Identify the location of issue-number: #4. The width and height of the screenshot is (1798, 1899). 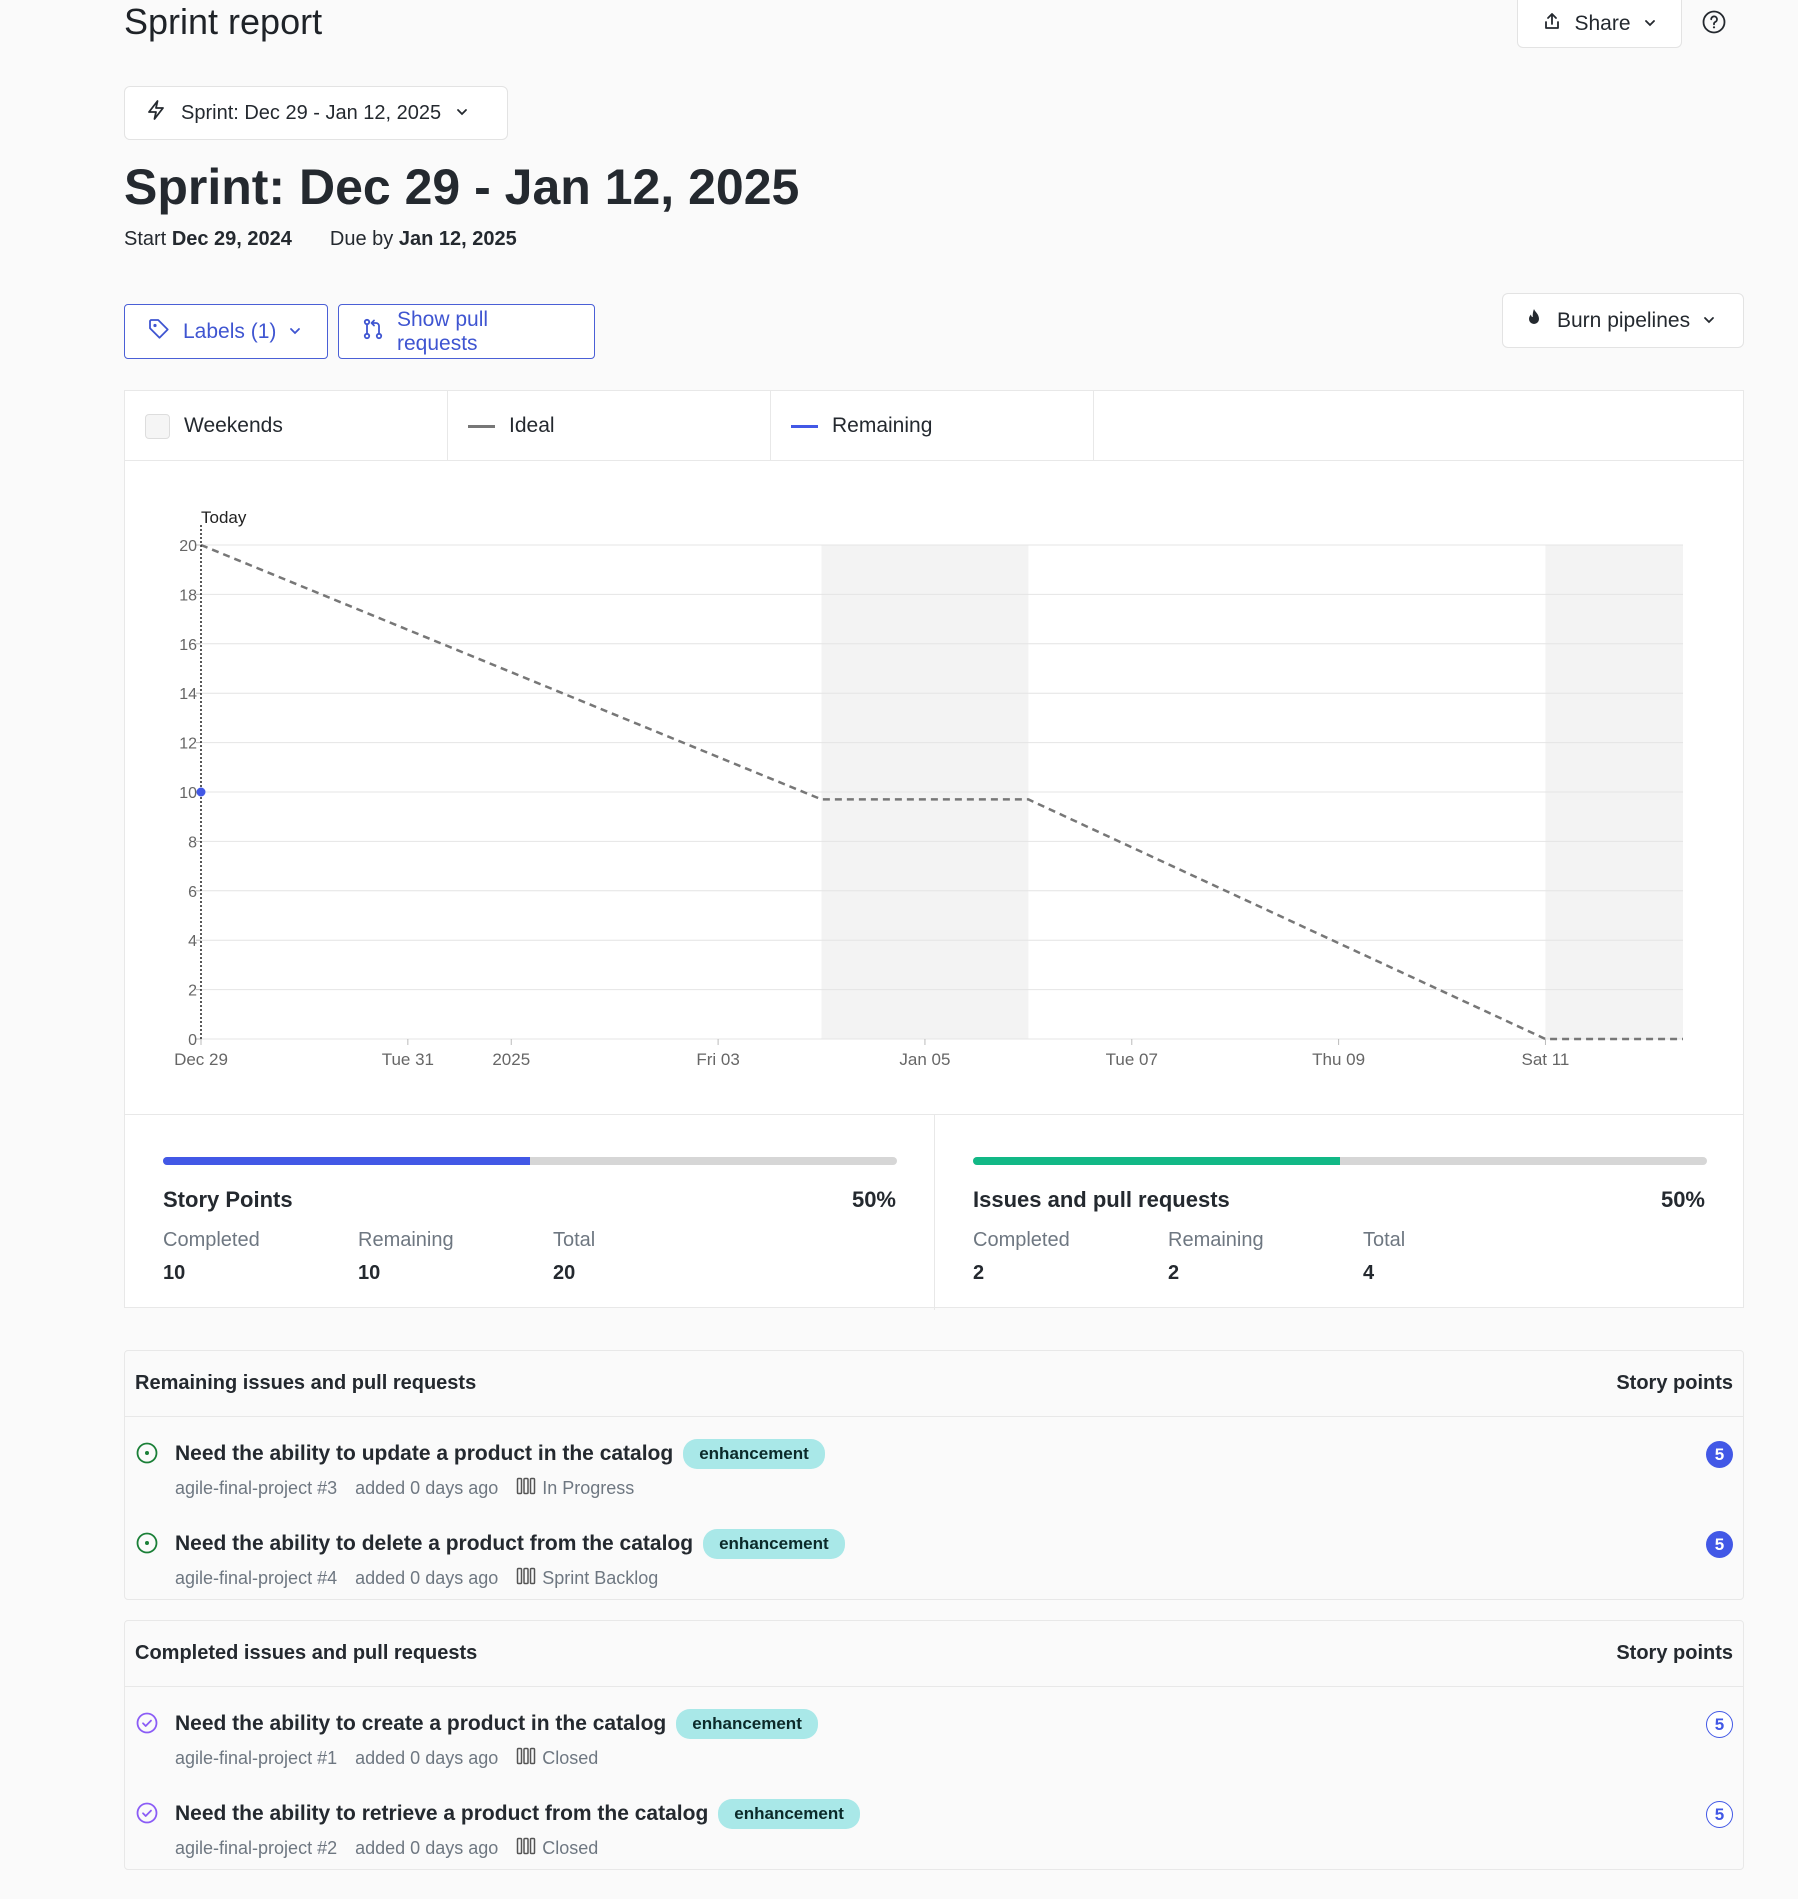
(327, 1578).